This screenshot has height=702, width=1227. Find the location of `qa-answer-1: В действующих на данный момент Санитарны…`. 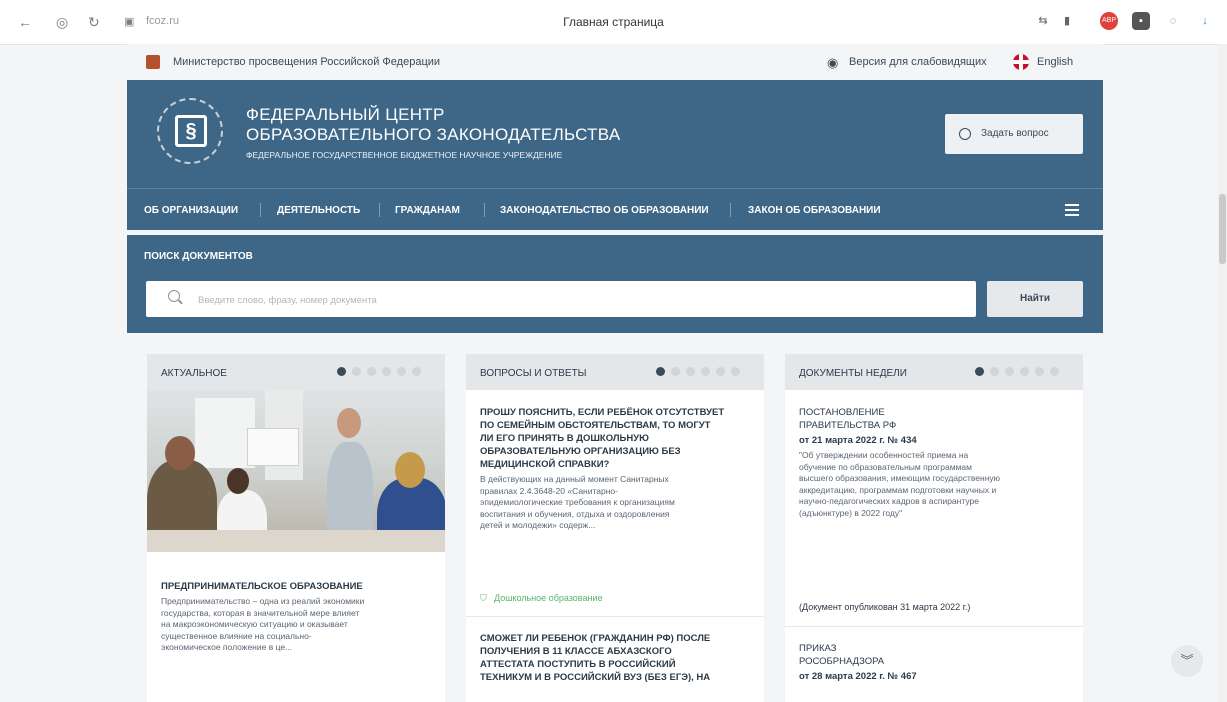

qa-answer-1: В действующих на данный момент Санитарны… is located at coordinates (577, 503).